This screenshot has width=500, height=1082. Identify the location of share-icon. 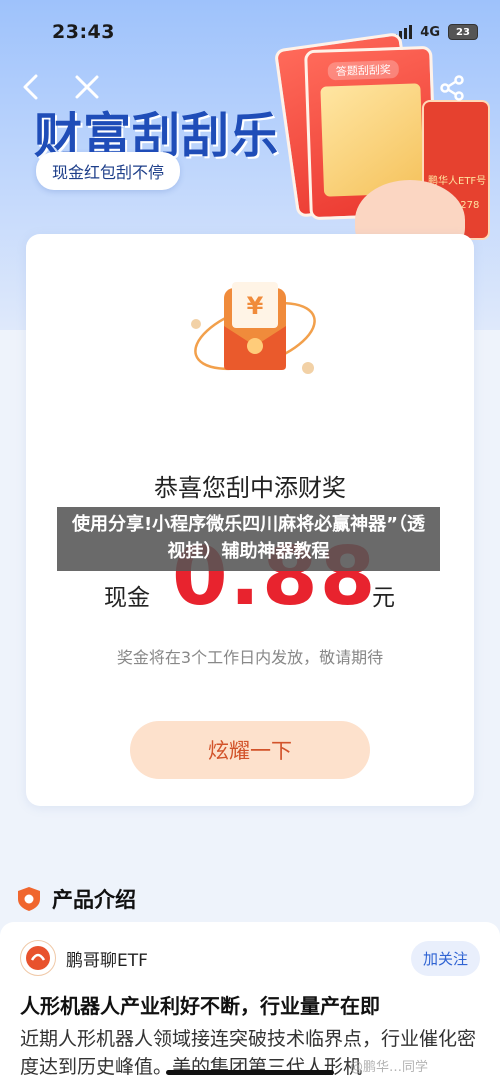
(452, 88).